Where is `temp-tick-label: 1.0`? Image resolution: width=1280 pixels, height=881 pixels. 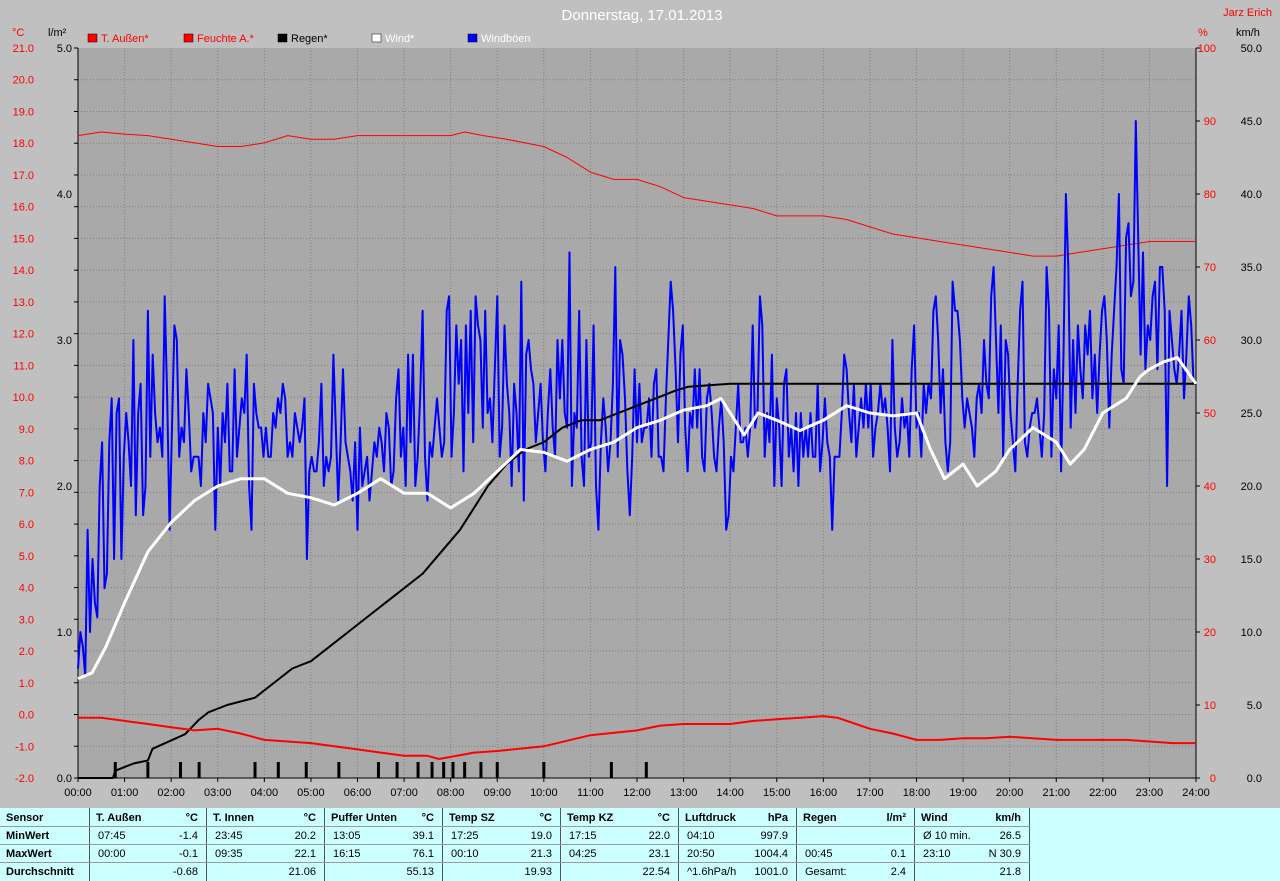
temp-tick-label: 1.0 is located at coordinates (26, 684).